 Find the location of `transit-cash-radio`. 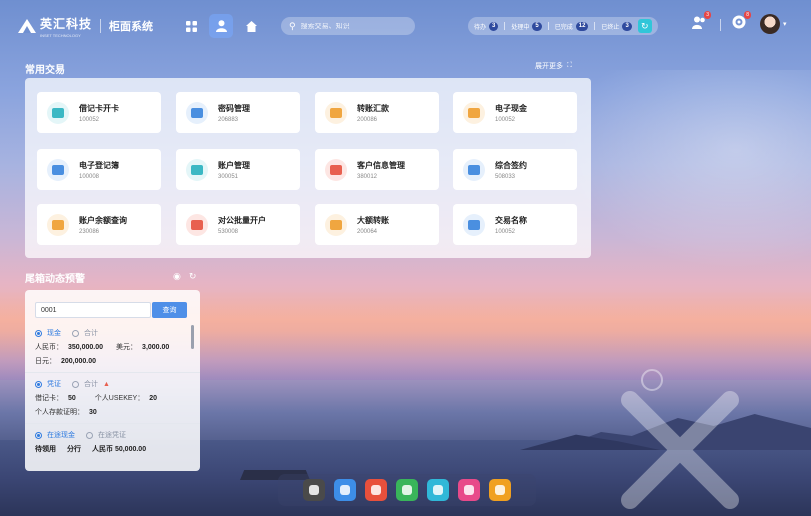

transit-cash-radio is located at coordinates (38, 435).